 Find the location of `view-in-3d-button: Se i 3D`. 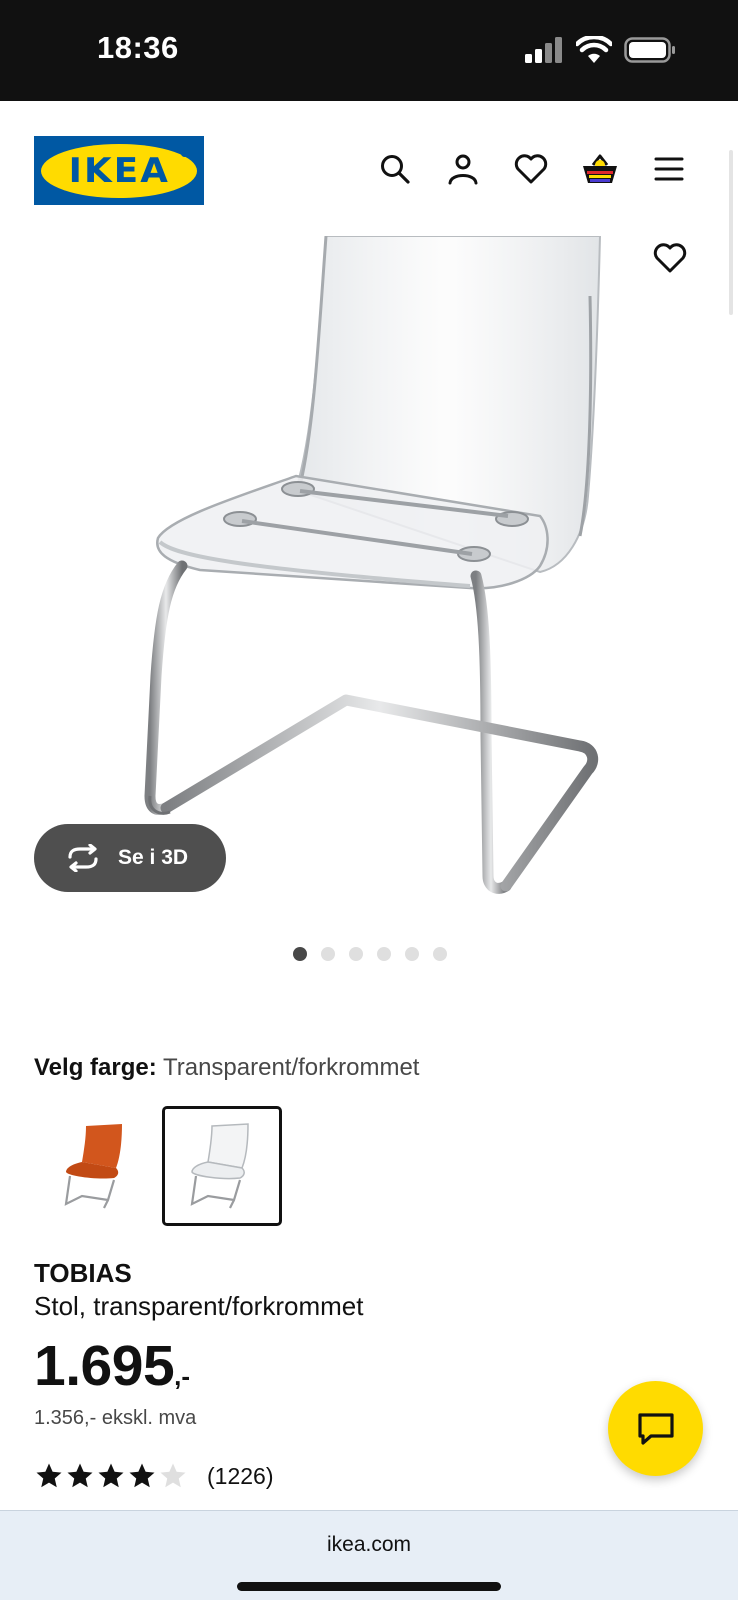

view-in-3d-button: Se i 3D is located at coordinates (130, 858).